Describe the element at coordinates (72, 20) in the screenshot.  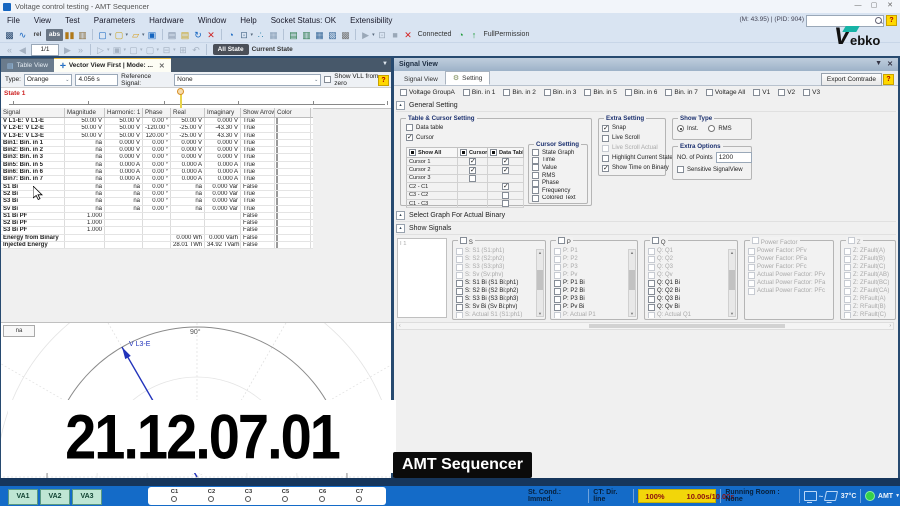
I see `menu-item-test: Test` at that location.